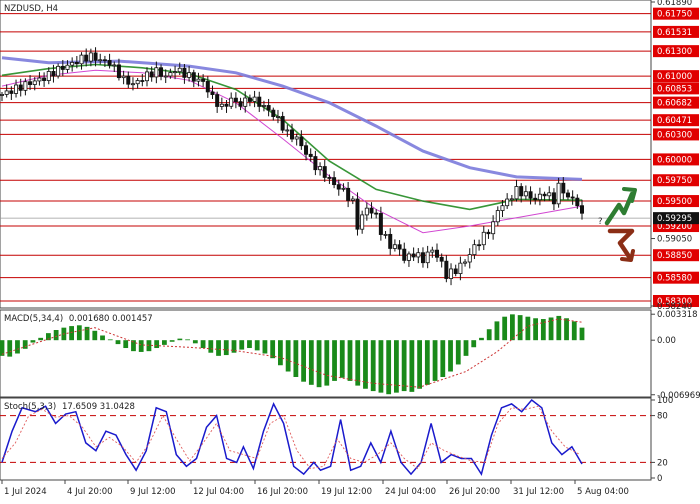 This screenshot has width=700, height=504. What do you see at coordinates (98, 407) in the screenshot?
I see `stoch-header-values: 17.6509 31.0428` at bounding box center [98, 407].